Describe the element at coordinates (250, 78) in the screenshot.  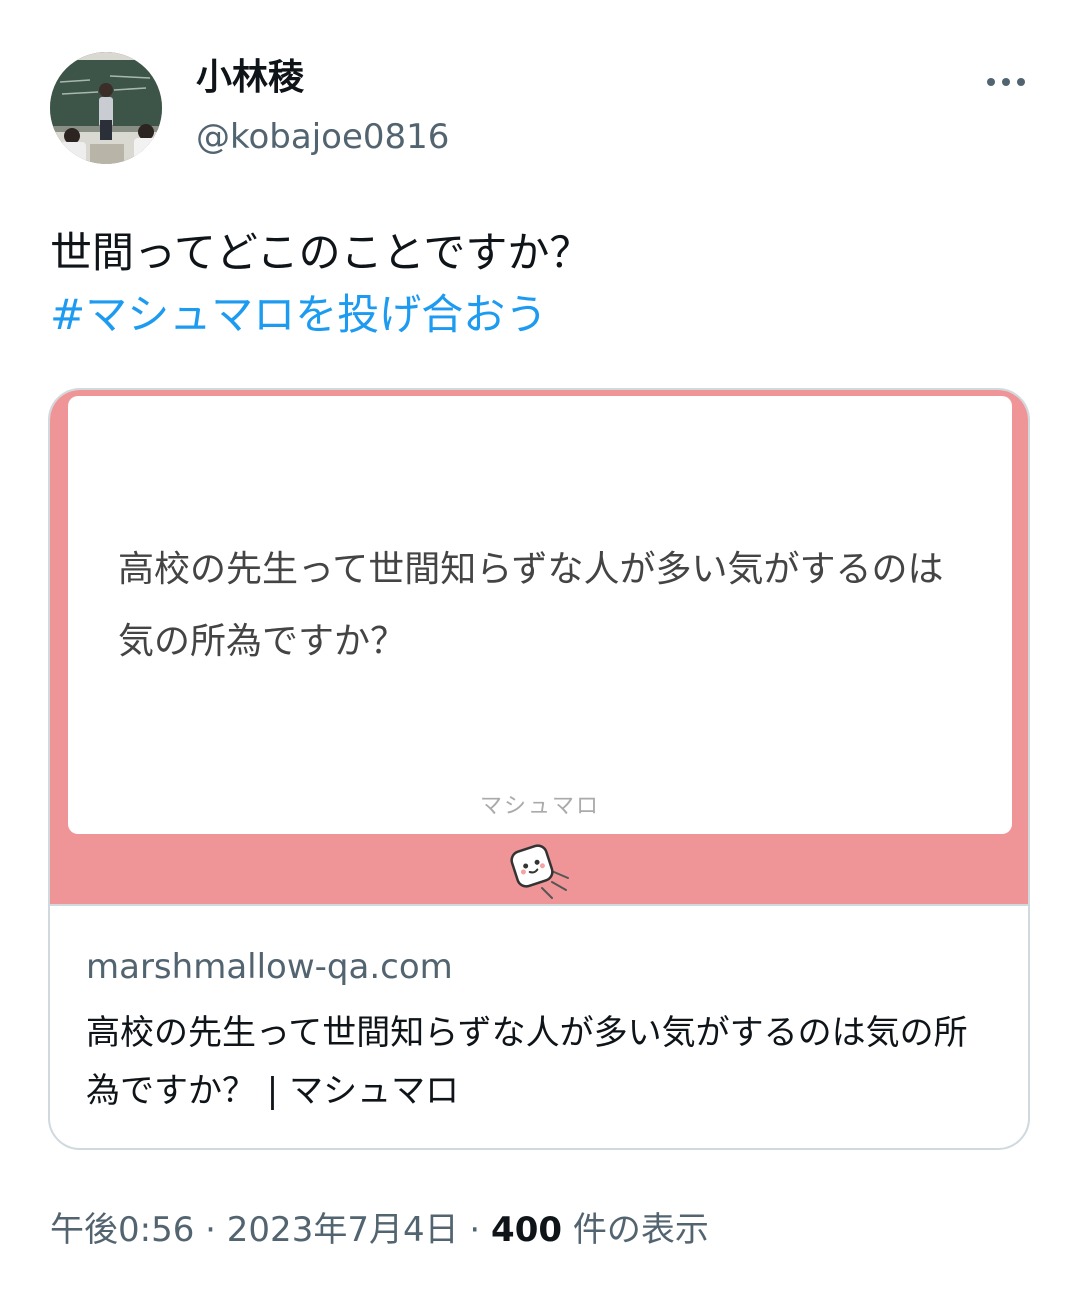
I see `author-display-name: 小林稜` at that location.